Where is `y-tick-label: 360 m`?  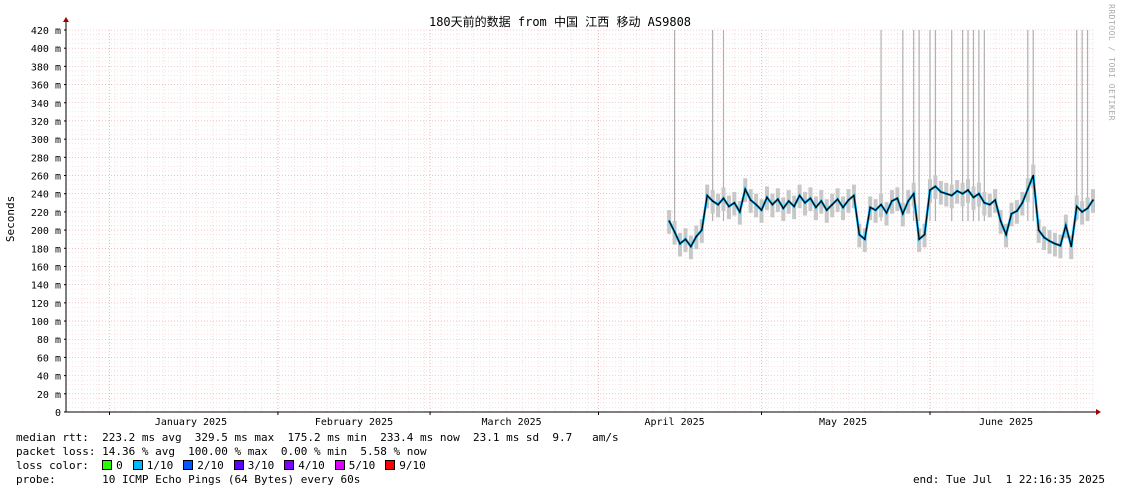
y-tick-label: 360 m is located at coordinates (46, 86).